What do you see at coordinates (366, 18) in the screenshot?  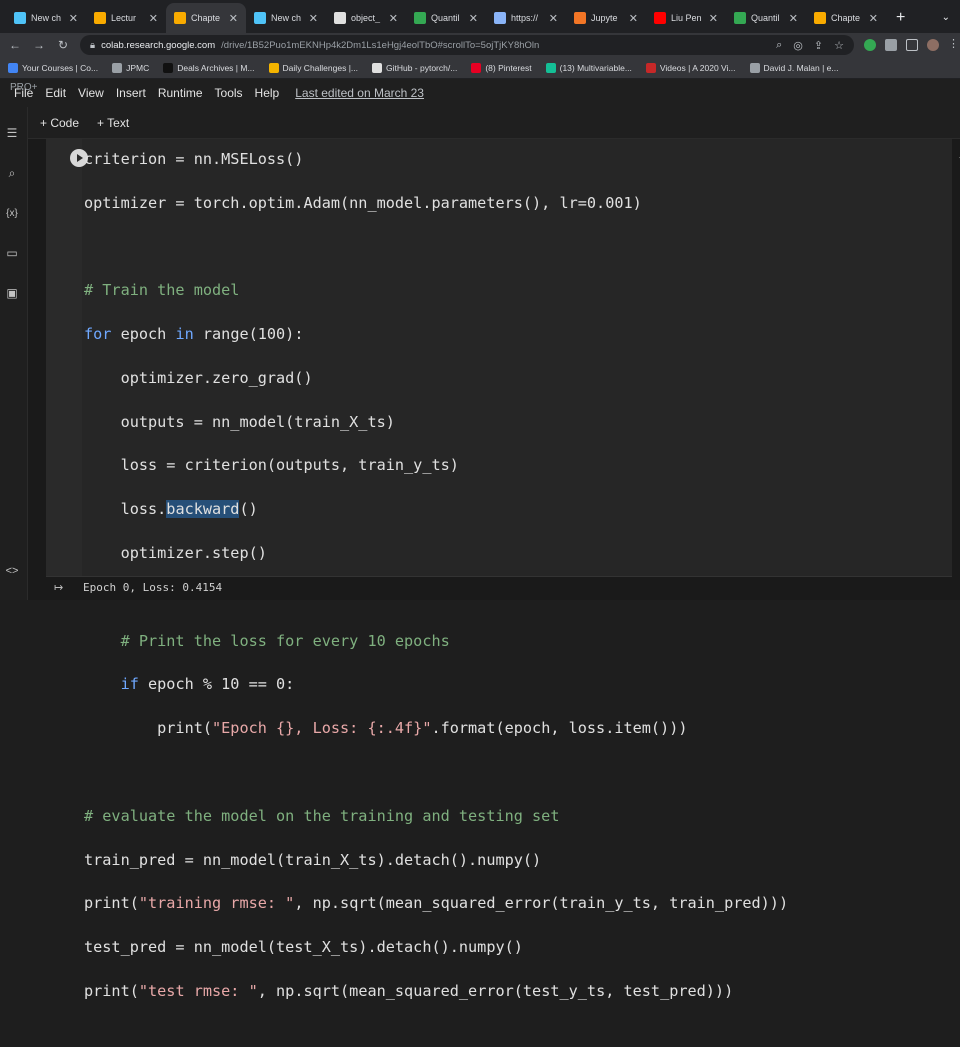 I see `browser-tab: object_ ✕` at bounding box center [366, 18].